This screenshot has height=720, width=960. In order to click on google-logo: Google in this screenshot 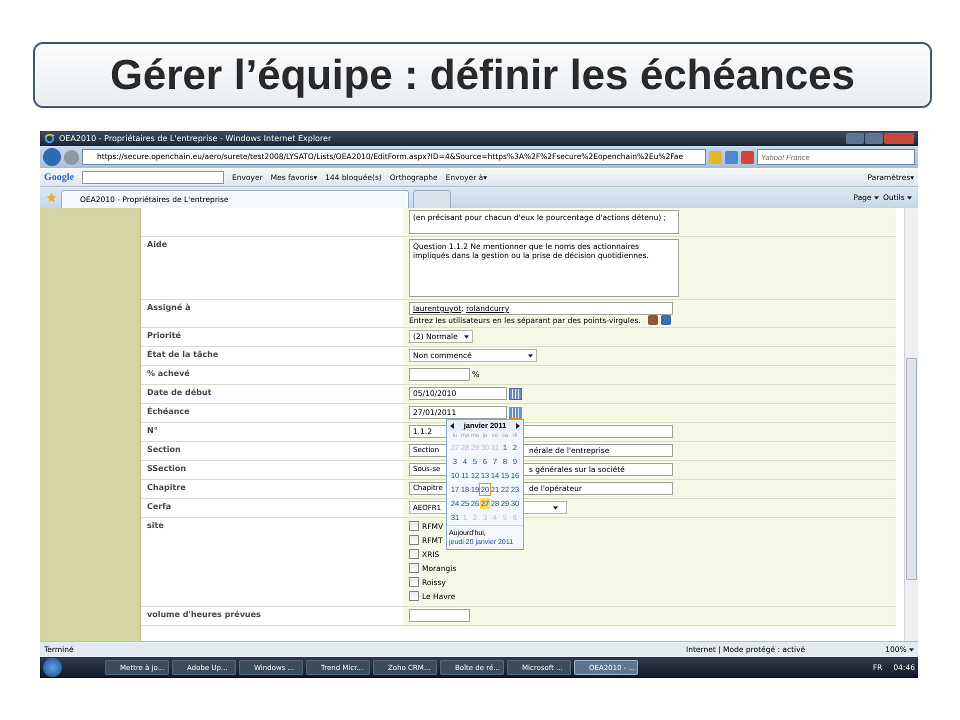, I will do `click(59, 177)`.